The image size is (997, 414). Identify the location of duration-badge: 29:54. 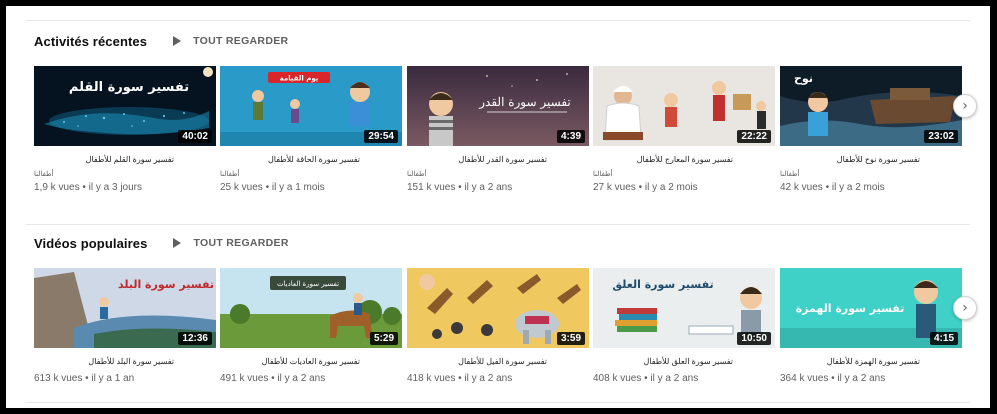
(381, 136).